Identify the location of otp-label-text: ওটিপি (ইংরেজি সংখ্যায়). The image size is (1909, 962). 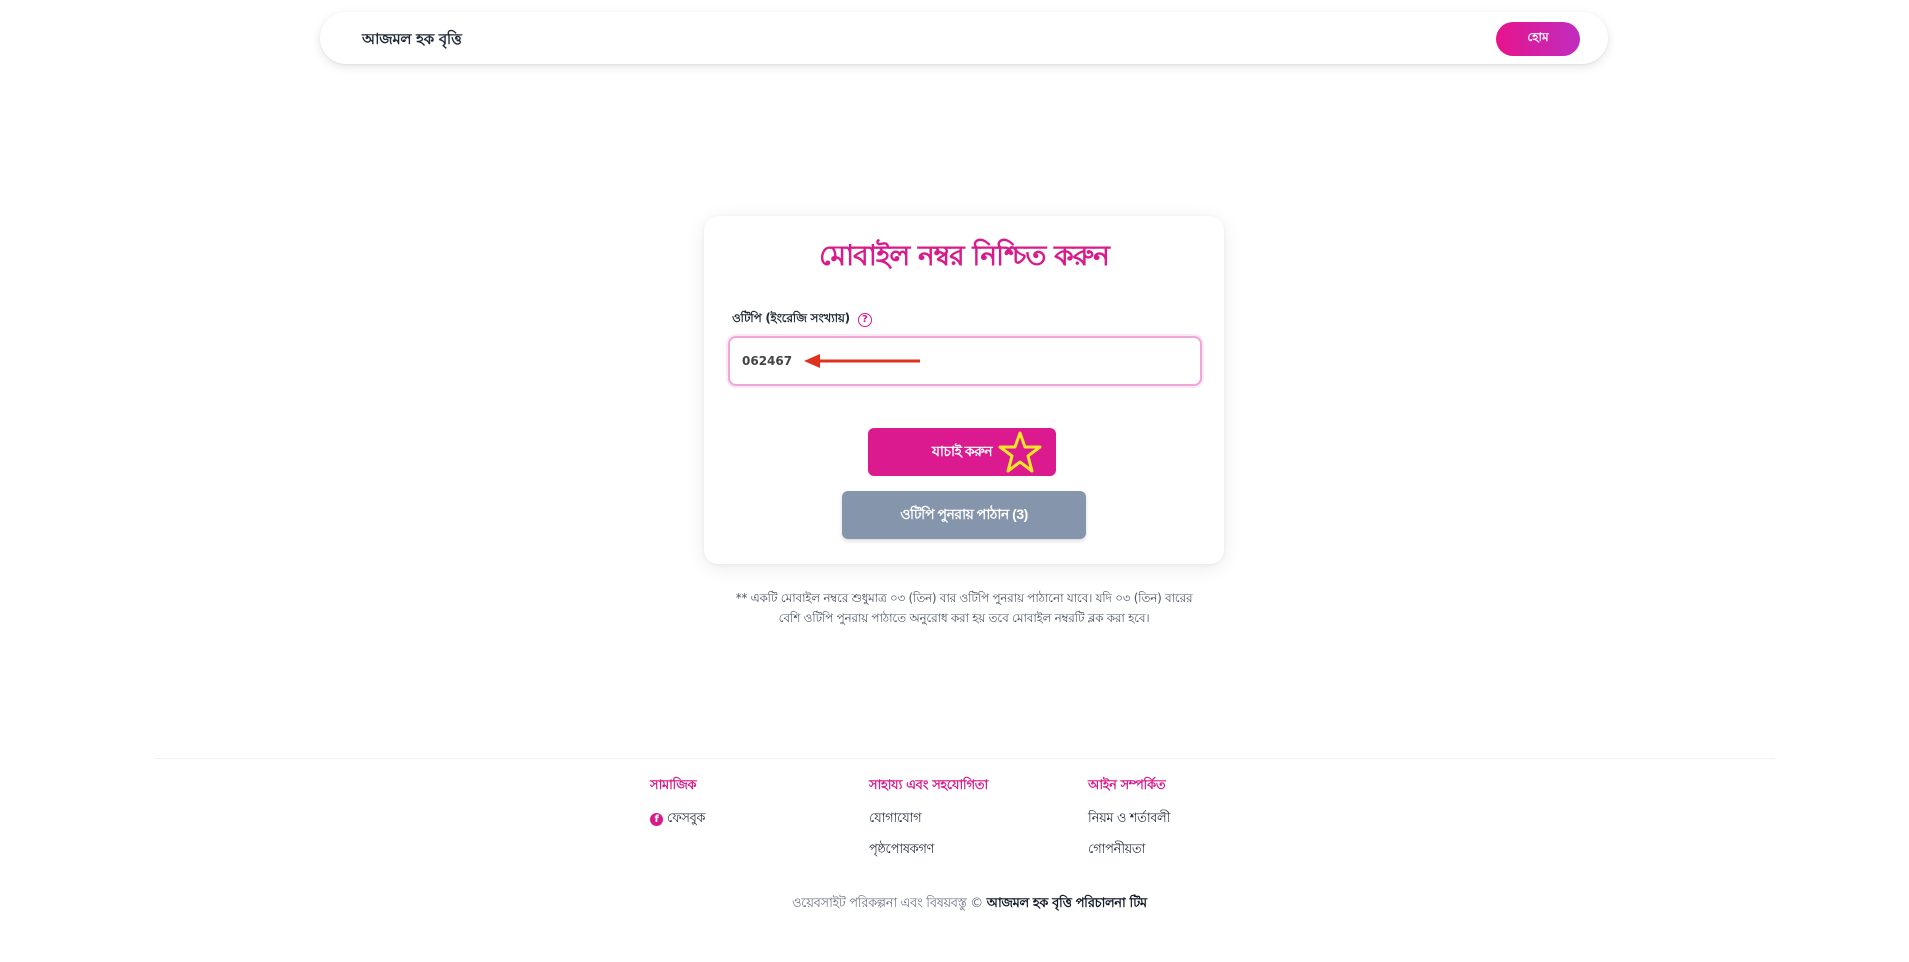
(791, 318).